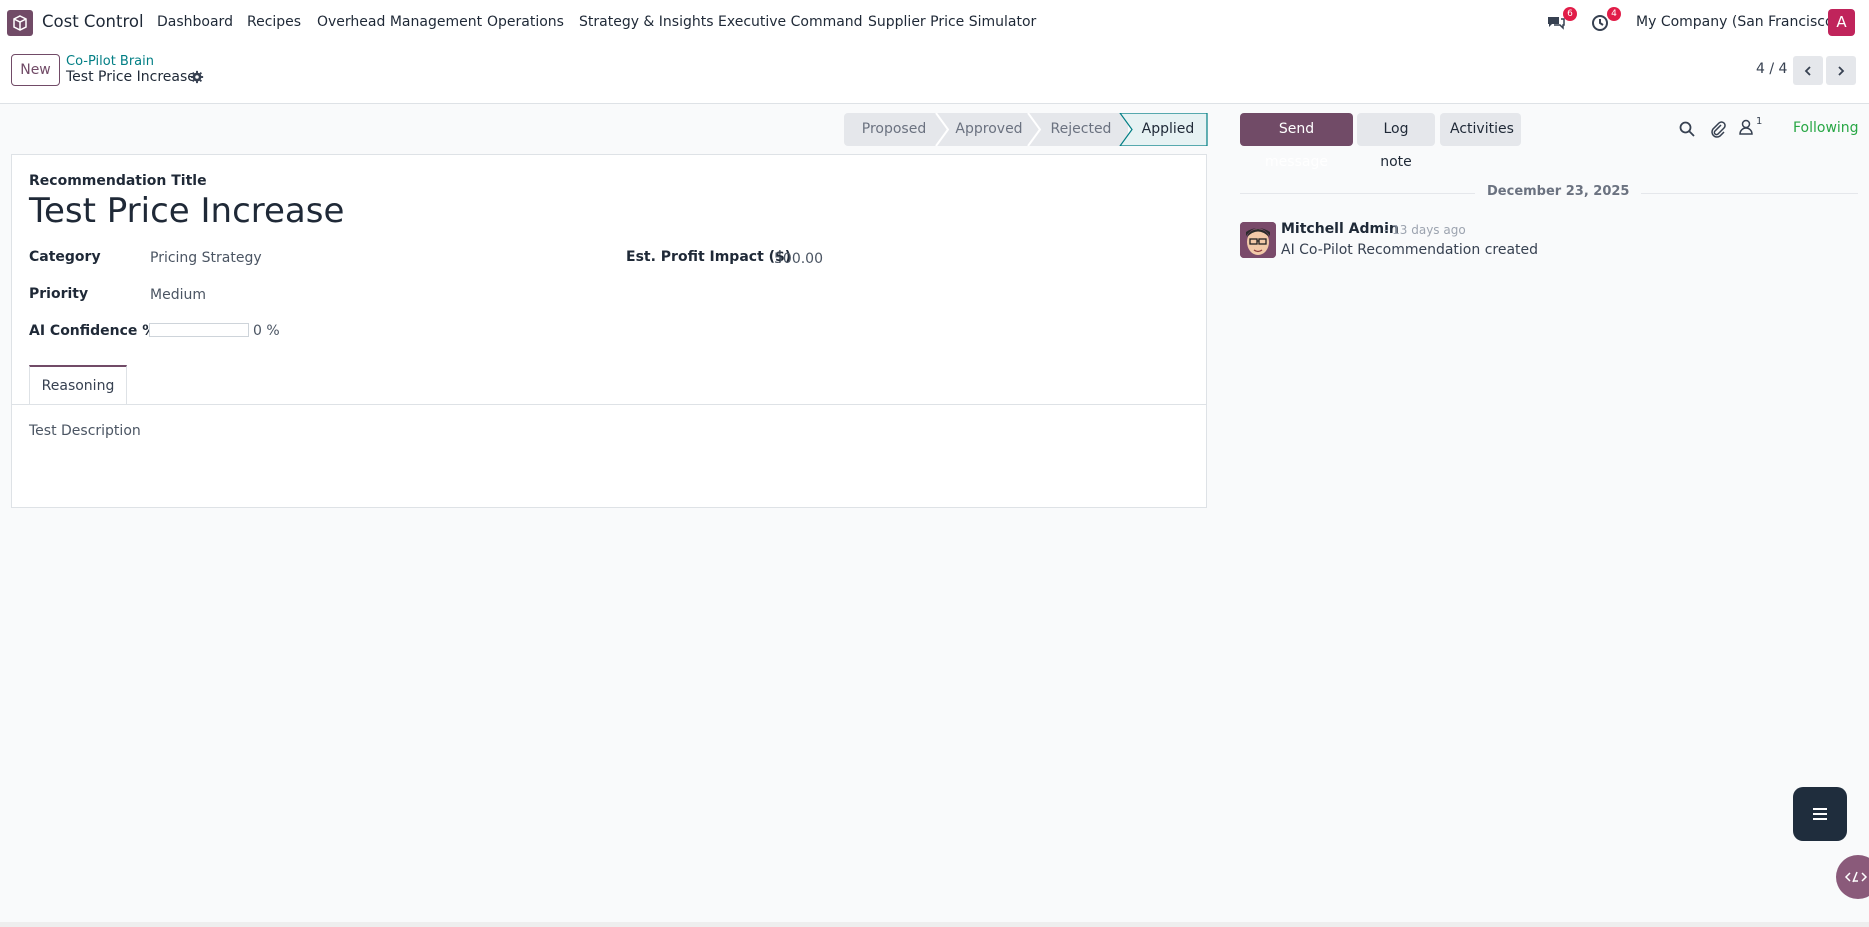 The height and width of the screenshot is (927, 1869). What do you see at coordinates (1570, 14) in the screenshot?
I see `messages-badge: 6` at bounding box center [1570, 14].